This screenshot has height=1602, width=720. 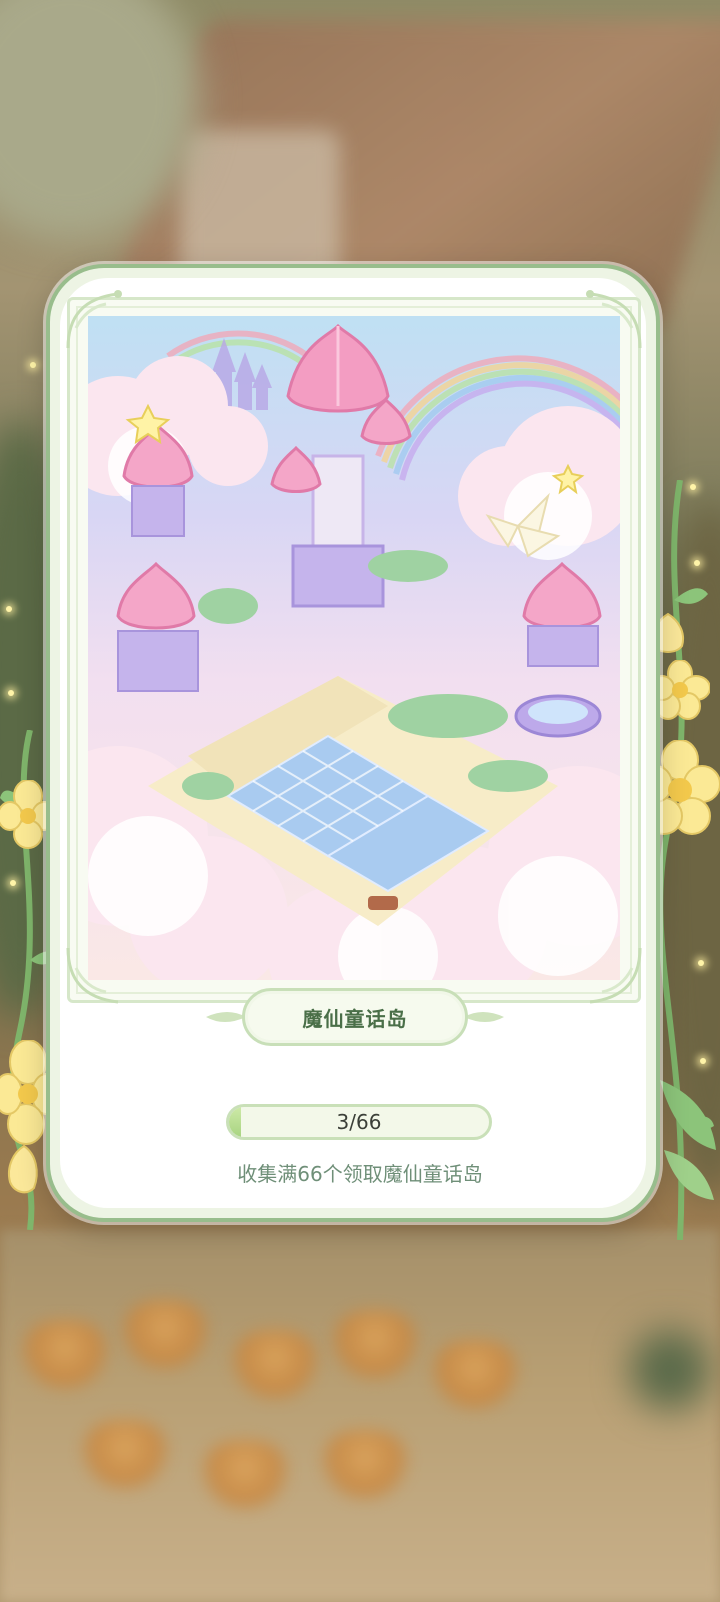 I want to click on collection-progress-bar: 3/66, so click(x=359, y=1122).